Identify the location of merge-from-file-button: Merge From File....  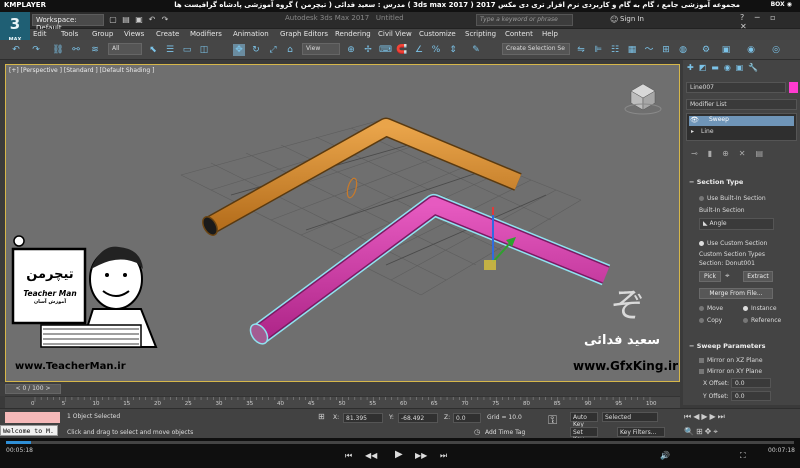
(736, 293).